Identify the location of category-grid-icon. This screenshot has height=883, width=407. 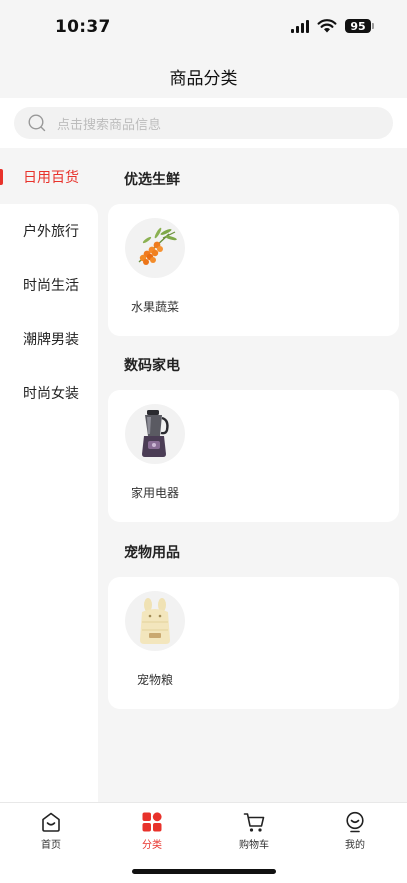
(152, 822).